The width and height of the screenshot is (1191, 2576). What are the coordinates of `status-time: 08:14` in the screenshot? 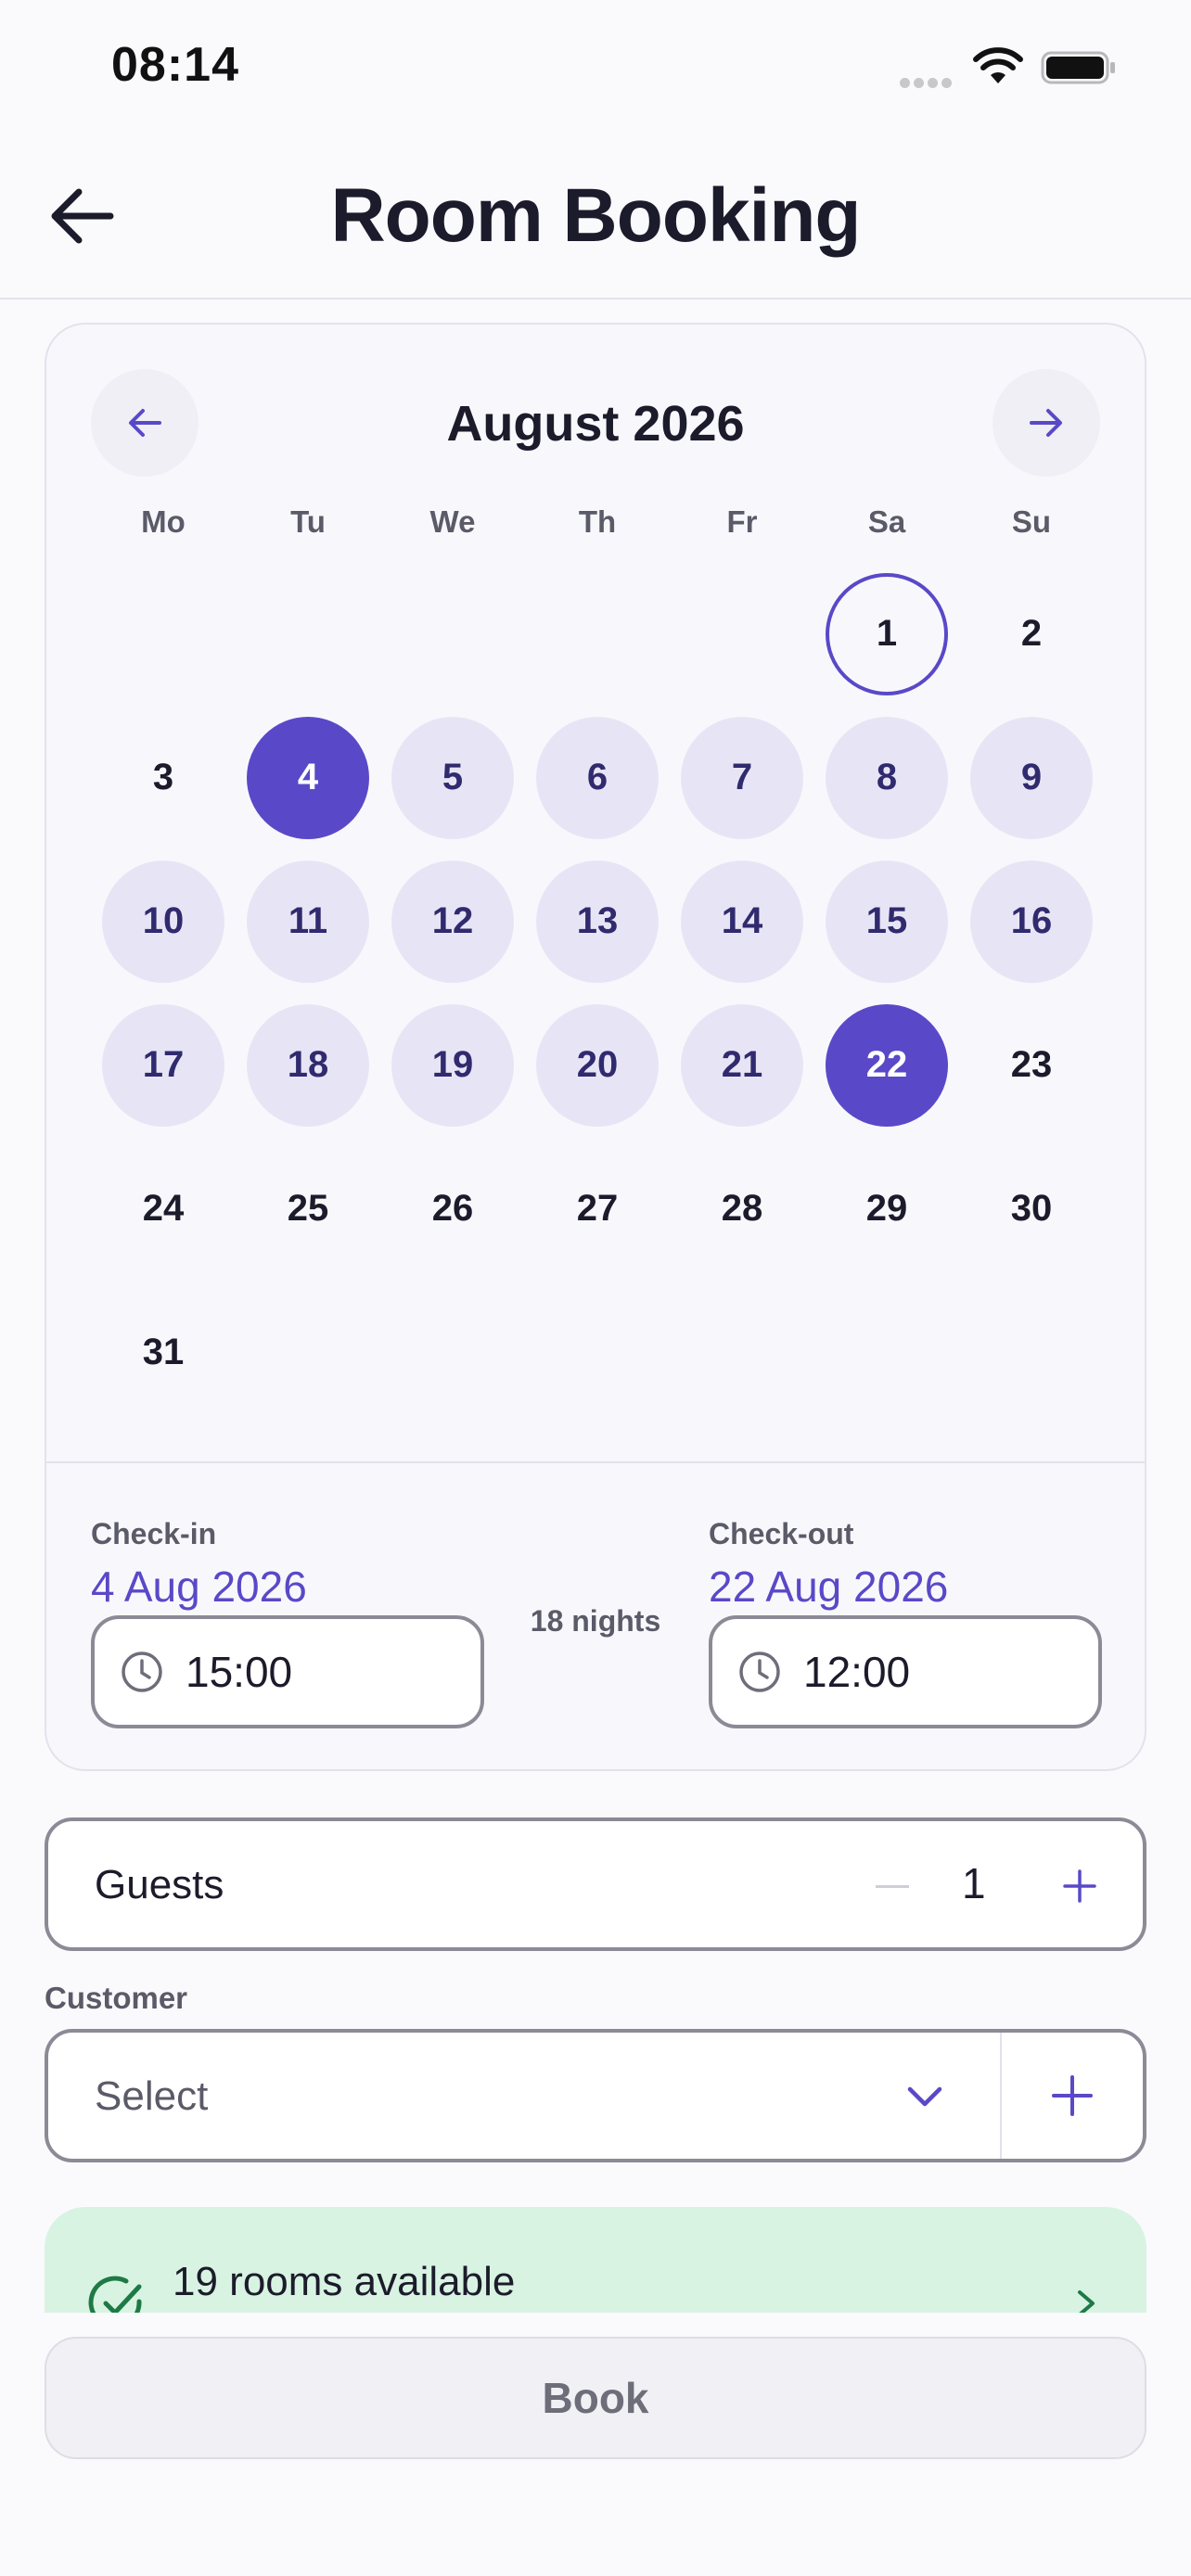 It's located at (175, 65).